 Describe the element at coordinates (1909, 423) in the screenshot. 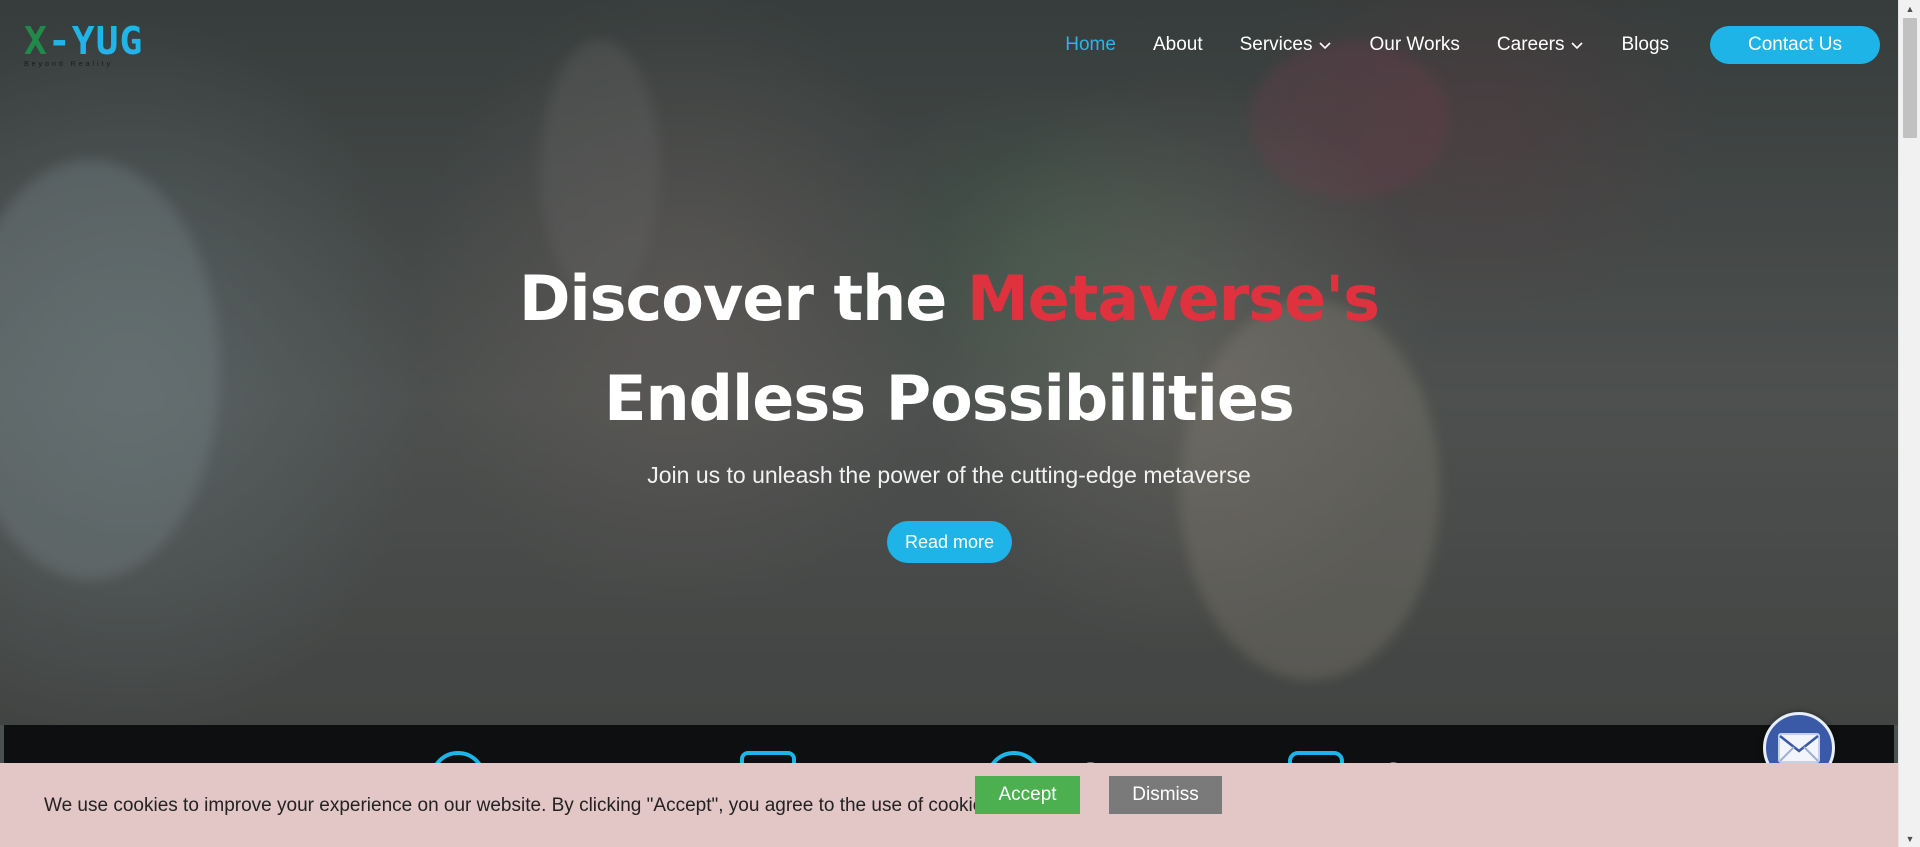

I see `page-scrollbar: ▲ ▼` at that location.